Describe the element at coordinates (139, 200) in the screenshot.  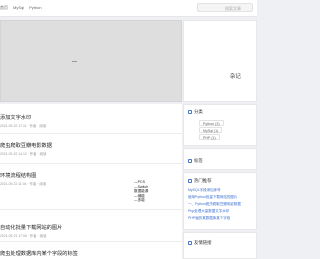
I see `diagram-line: —多能` at that location.